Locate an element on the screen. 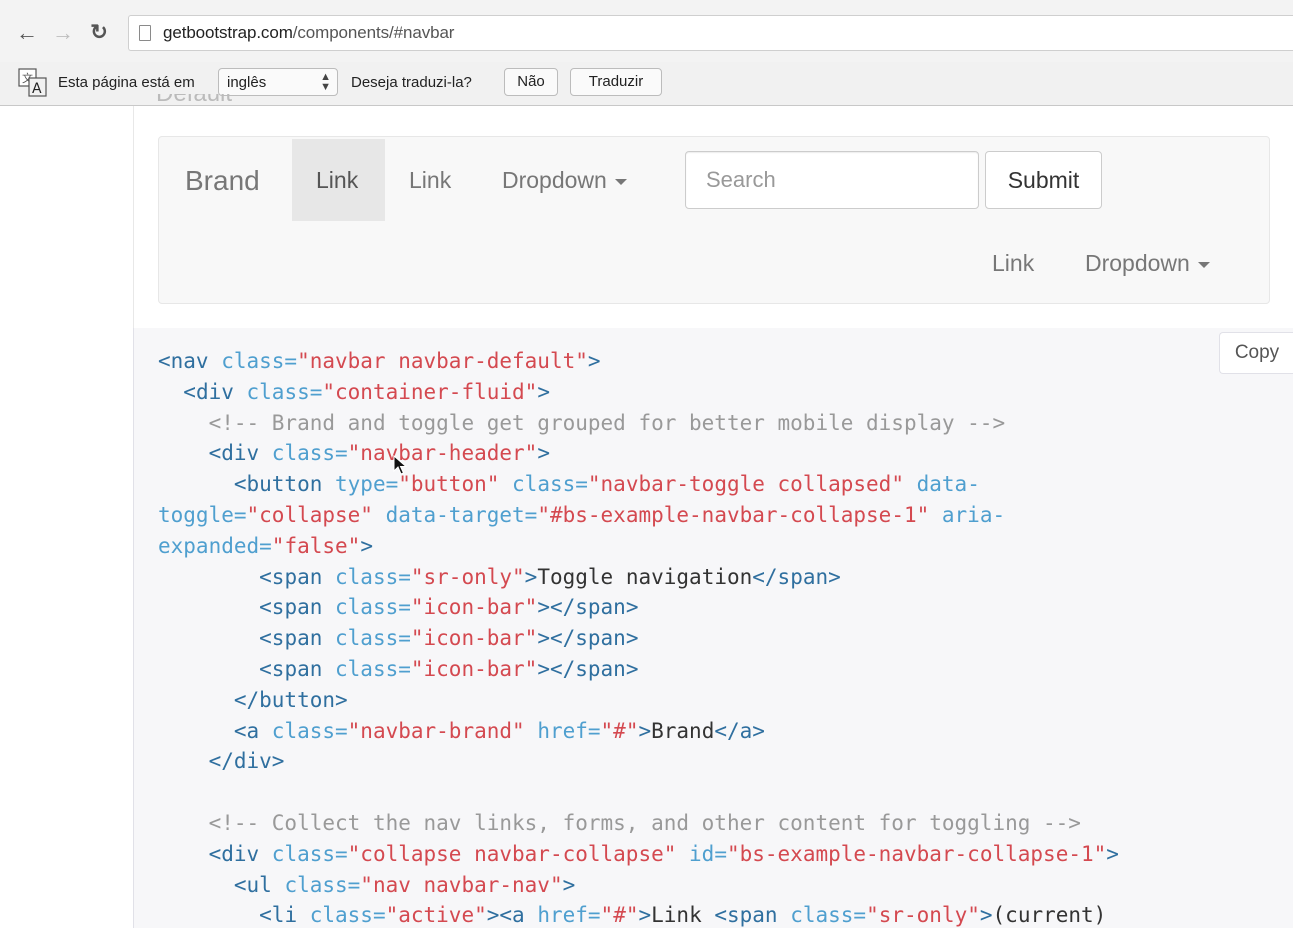 This screenshot has width=1293, height=931. translate-icon: 文 A is located at coordinates (32, 82).